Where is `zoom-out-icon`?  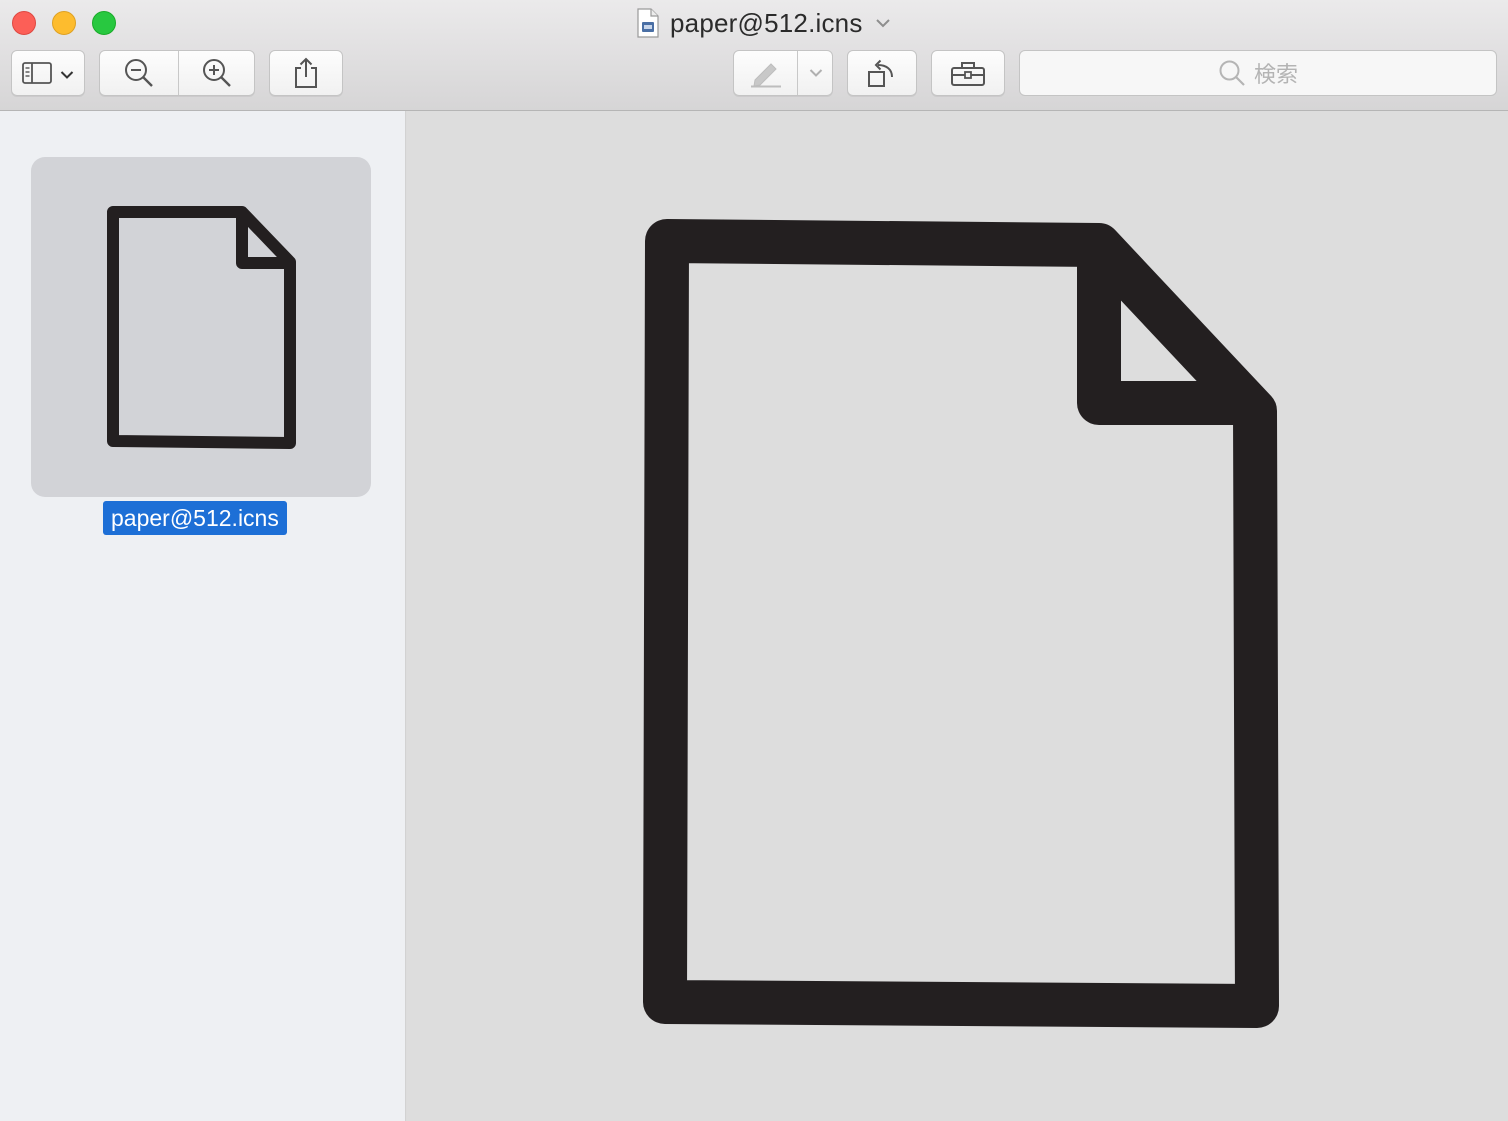 zoom-out-icon is located at coordinates (139, 73).